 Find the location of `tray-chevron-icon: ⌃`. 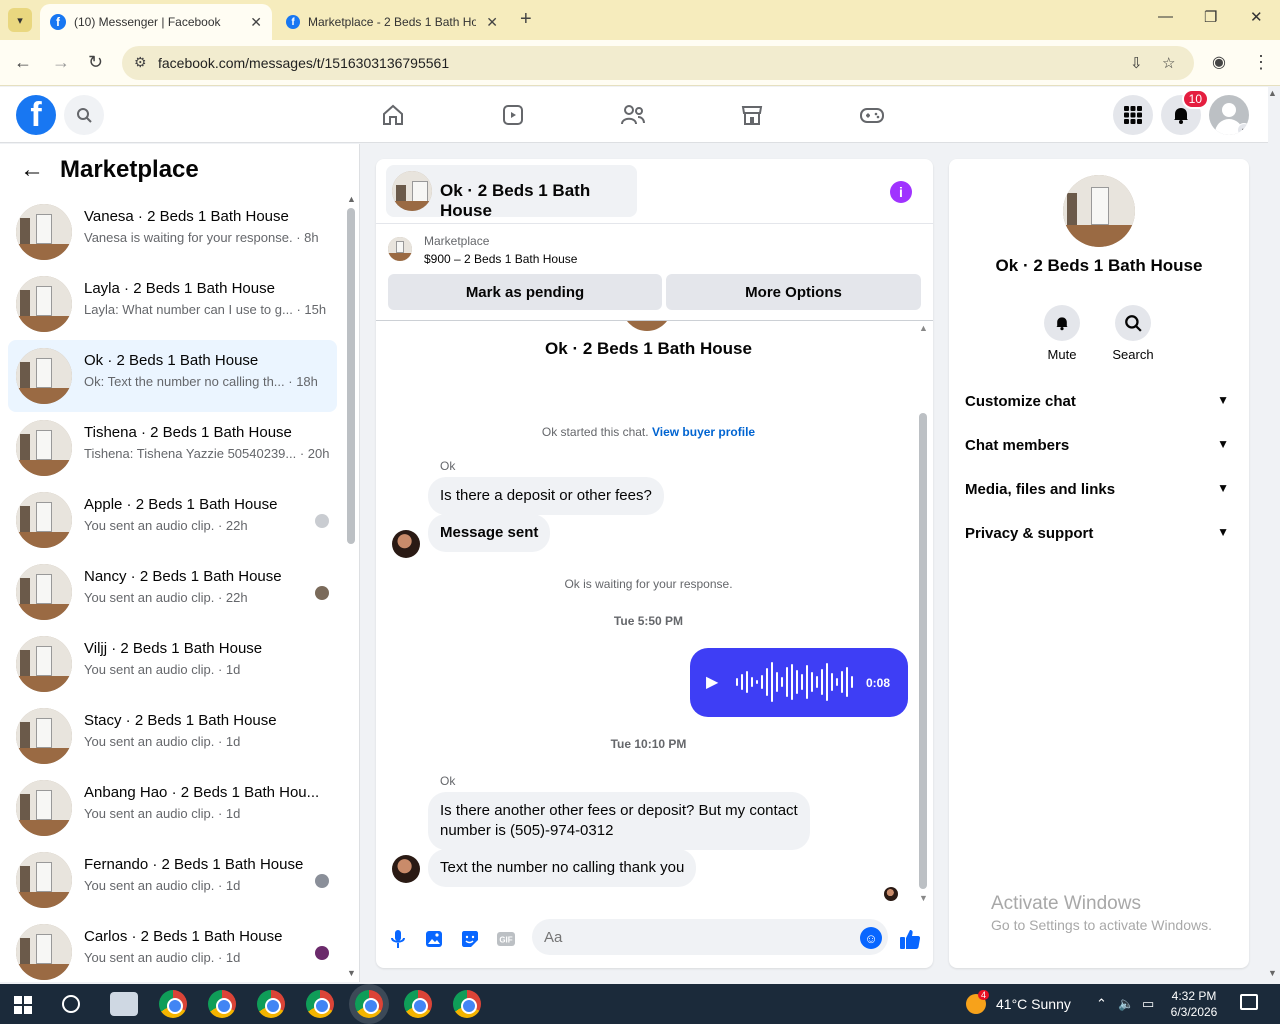

tray-chevron-icon: ⌃ is located at coordinates (1101, 1004).